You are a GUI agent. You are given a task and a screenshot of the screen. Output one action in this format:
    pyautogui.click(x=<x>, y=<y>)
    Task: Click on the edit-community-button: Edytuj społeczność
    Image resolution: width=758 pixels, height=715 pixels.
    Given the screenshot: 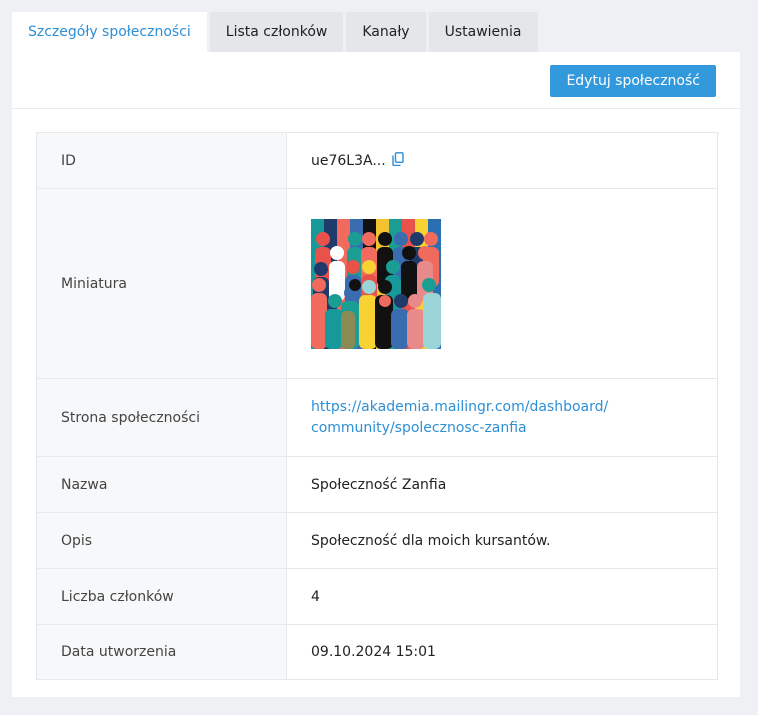 What is the action you would take?
    pyautogui.click(x=633, y=81)
    